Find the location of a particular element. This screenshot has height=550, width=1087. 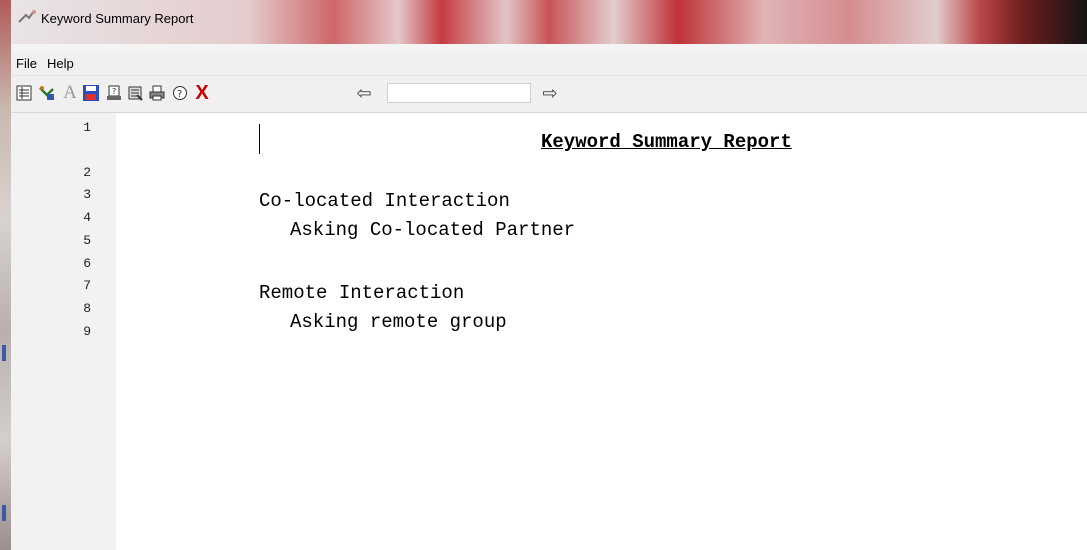

line-number: 3 is located at coordinates (87, 194).